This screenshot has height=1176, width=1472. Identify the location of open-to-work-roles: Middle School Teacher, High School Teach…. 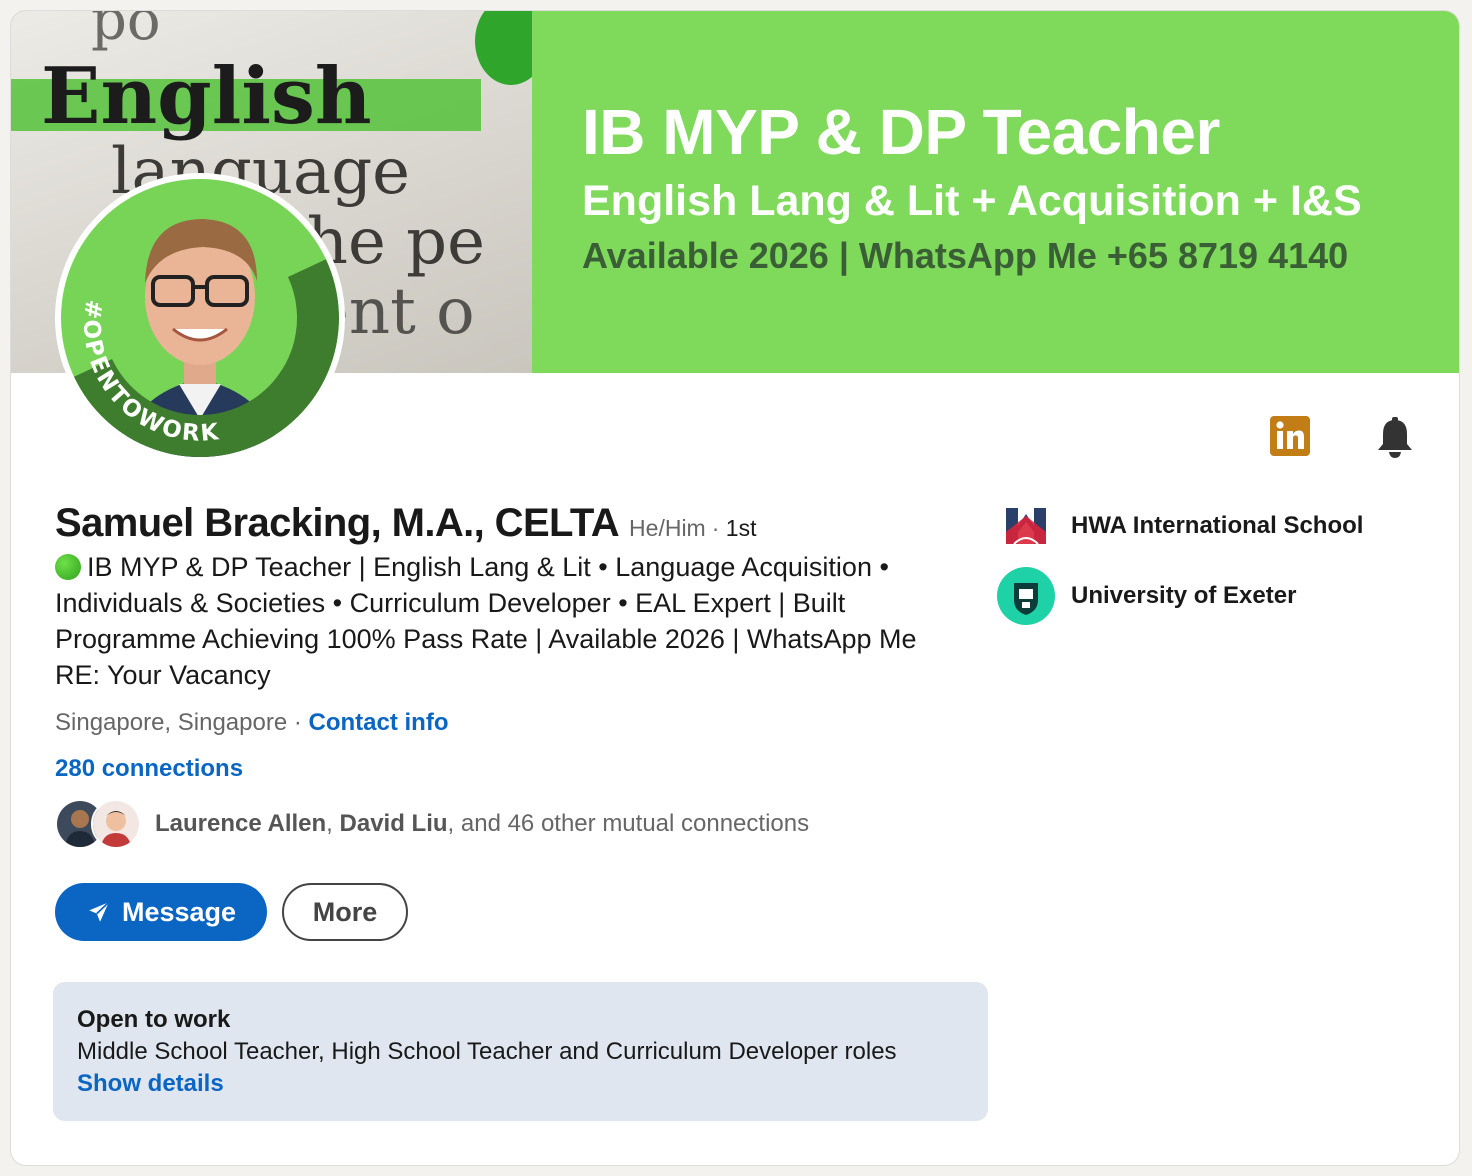
(487, 1051).